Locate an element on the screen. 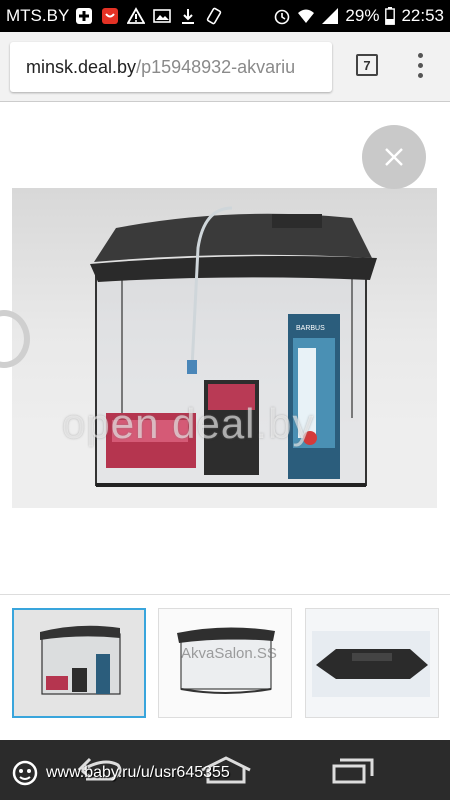 This screenshot has height=800, width=450. overflow-menu-button is located at coordinates (420, 65).